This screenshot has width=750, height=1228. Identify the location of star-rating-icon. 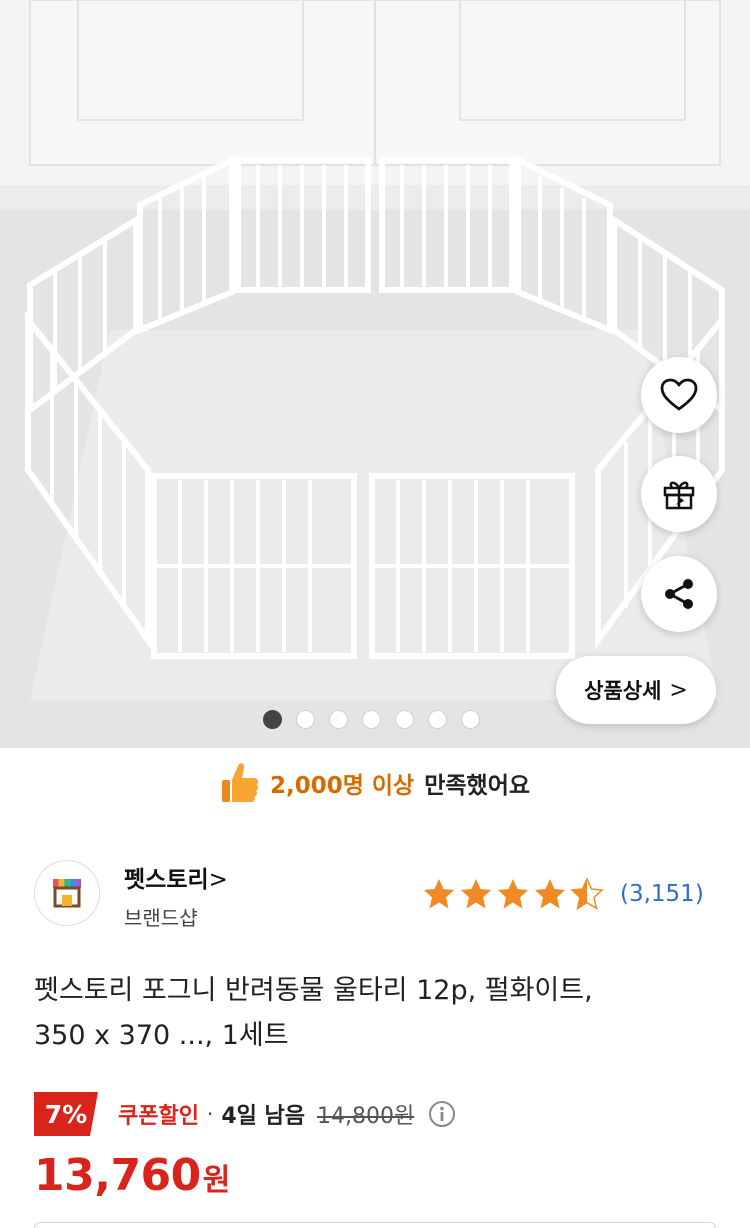
(513, 894).